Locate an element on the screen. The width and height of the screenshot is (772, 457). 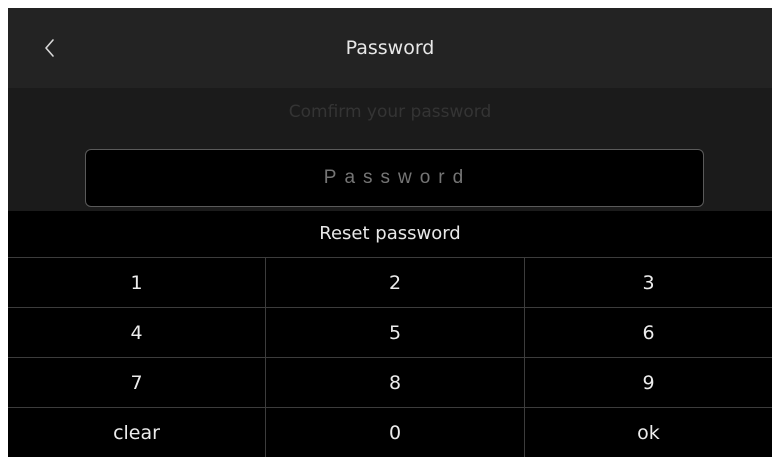
key-8: 8 is located at coordinates (395, 382).